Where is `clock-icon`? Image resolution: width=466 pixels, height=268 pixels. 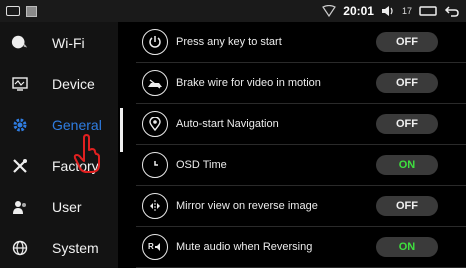
clock-icon is located at coordinates (155, 165).